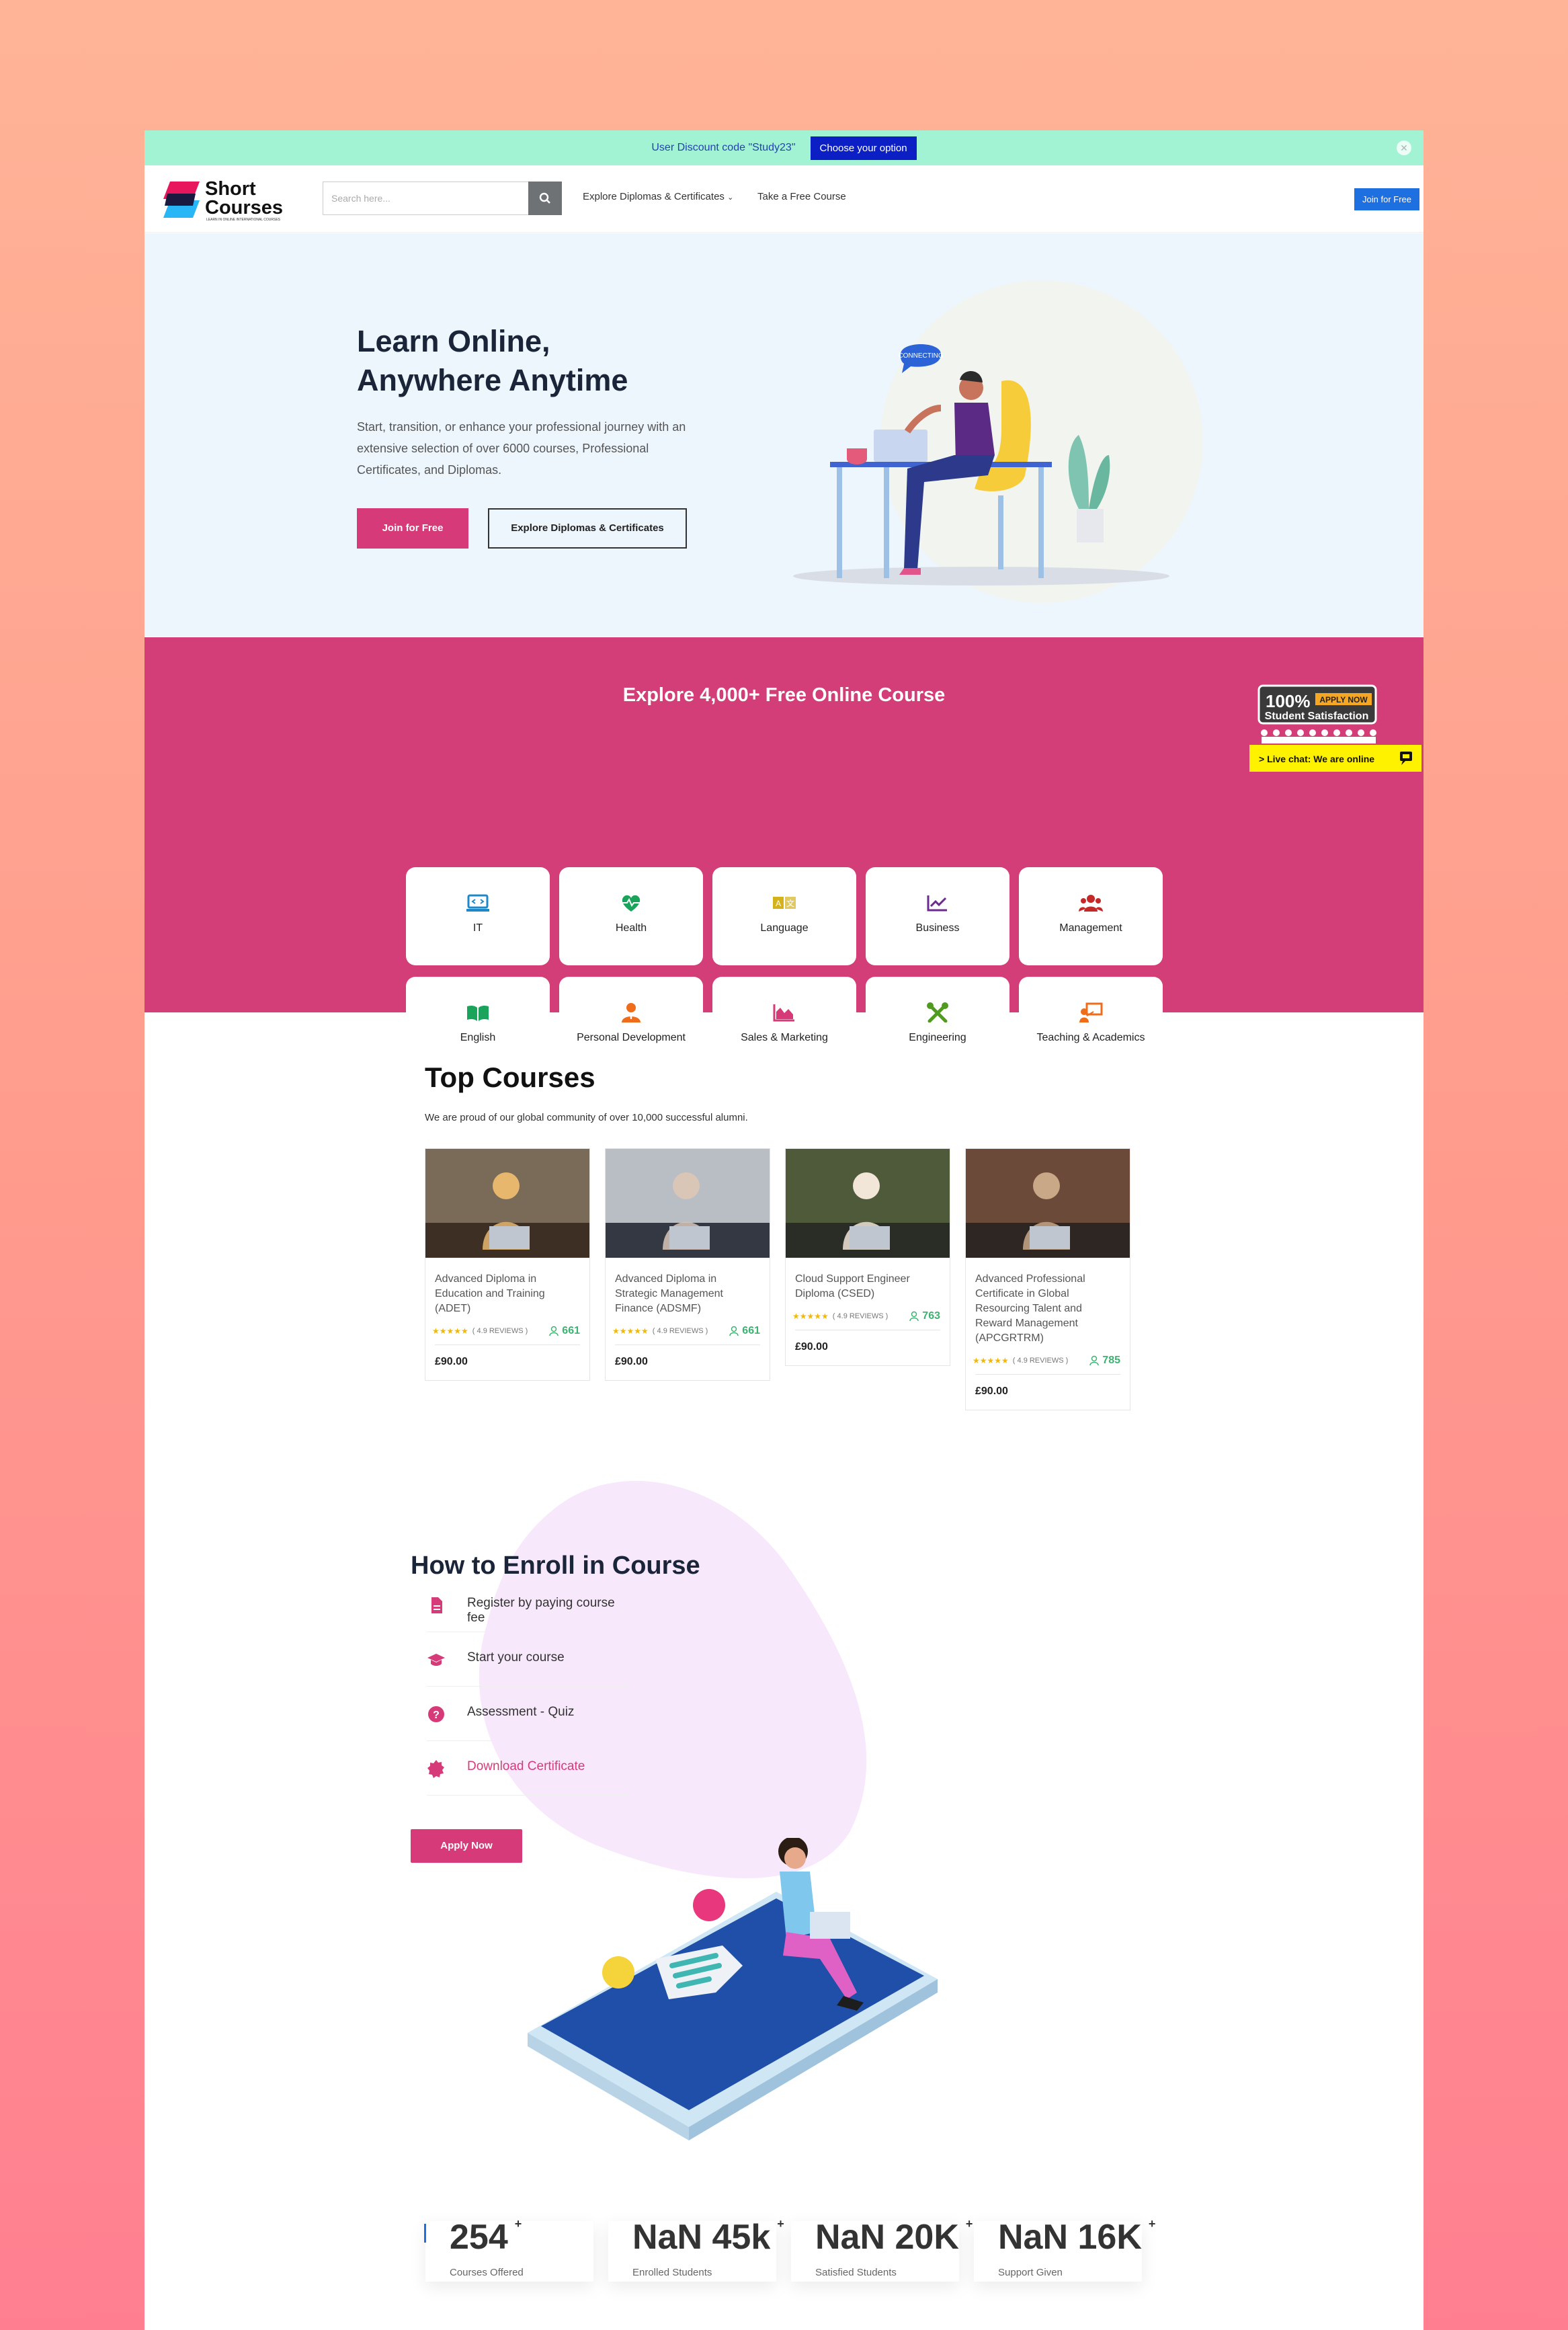 The image size is (1568, 2330). Describe the element at coordinates (244, 207) in the screenshot. I see `logo-text-line2: Courses` at that location.